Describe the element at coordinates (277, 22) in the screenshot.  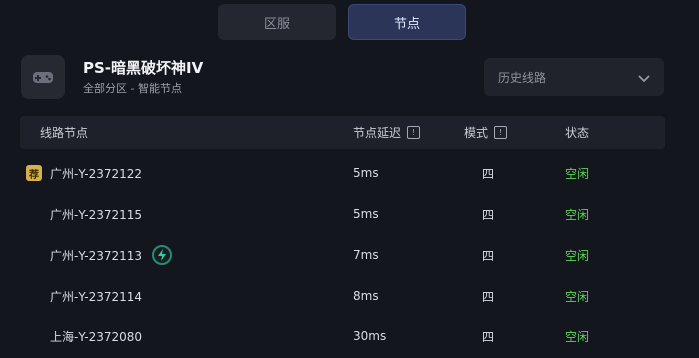
I see `tab-server-region: 区服` at that location.